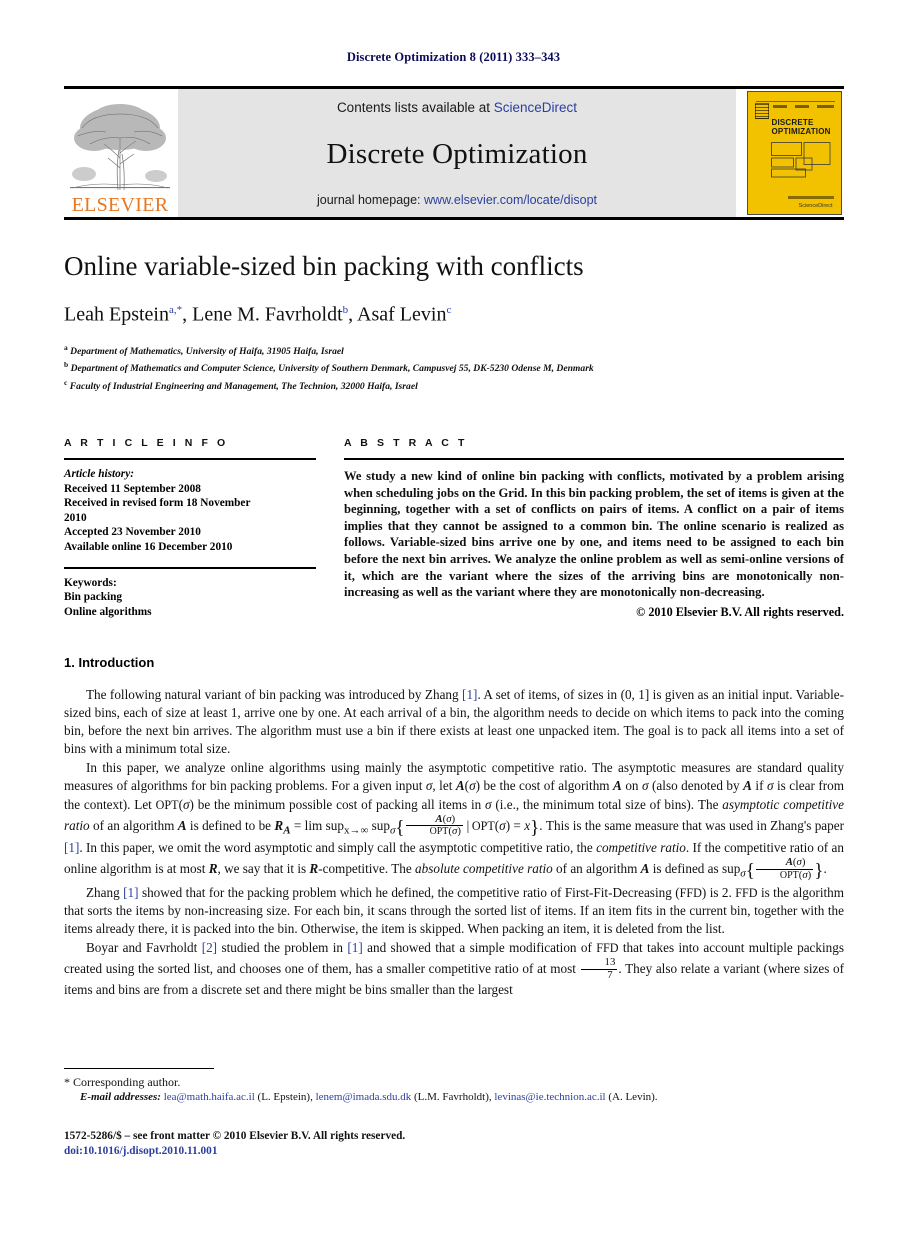 The height and width of the screenshot is (1238, 907). Describe the element at coordinates (792, 122) in the screenshot. I see `cover-title-line1: DISCRETE` at that location.